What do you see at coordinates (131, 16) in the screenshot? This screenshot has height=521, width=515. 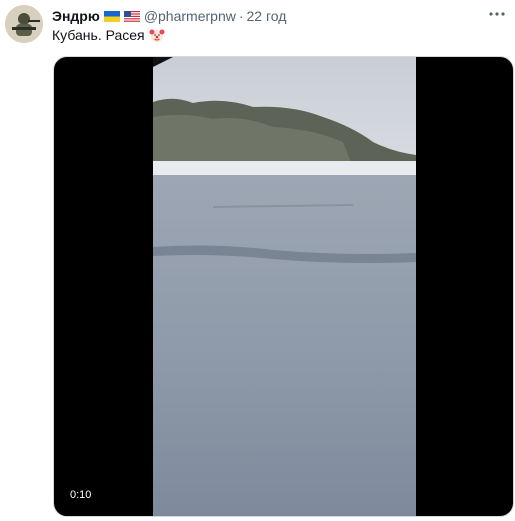 I see `us-flag-icon` at bounding box center [131, 16].